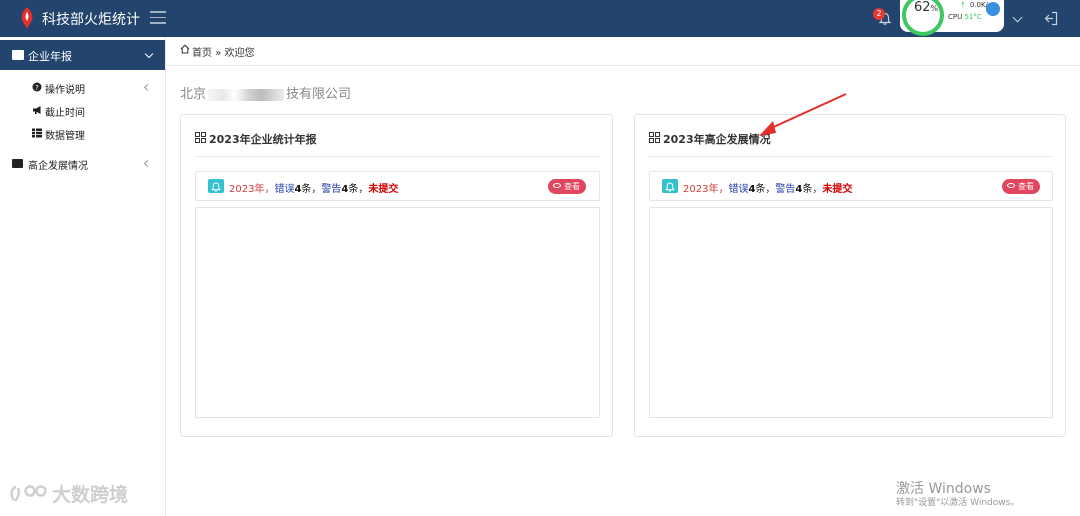 This screenshot has width=1080, height=516. Describe the element at coordinates (193, 94) in the screenshot. I see `company-name-prefix: 北京` at that location.